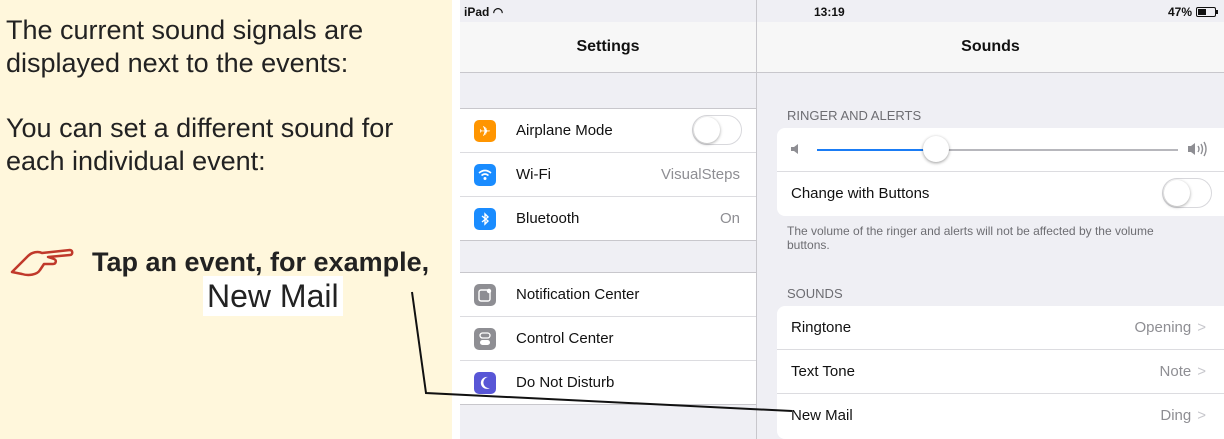 Image resolution: width=1224 pixels, height=439 pixels. What do you see at coordinates (42, 262) in the screenshot?
I see `pointing-hand-icon` at bounding box center [42, 262].